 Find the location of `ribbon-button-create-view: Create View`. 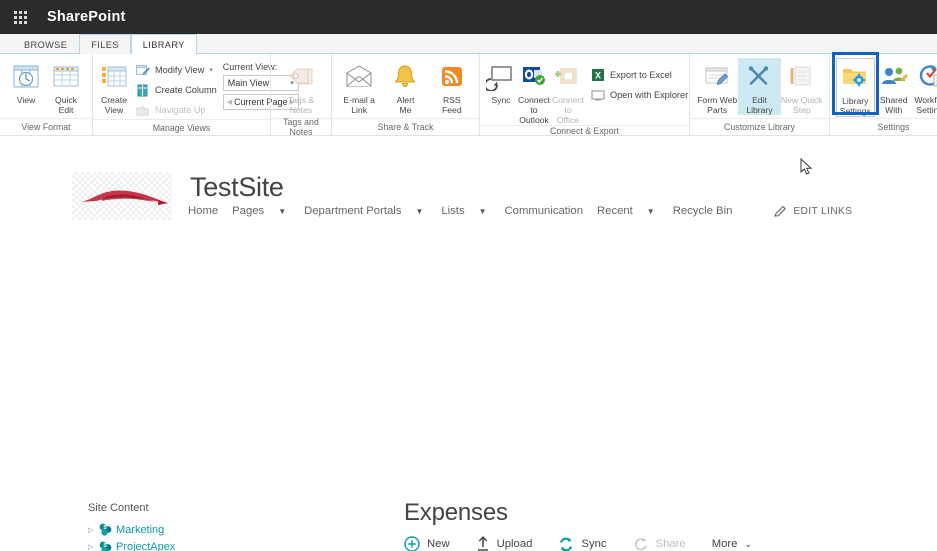

ribbon-button-create-view: Create View is located at coordinates (114, 86).